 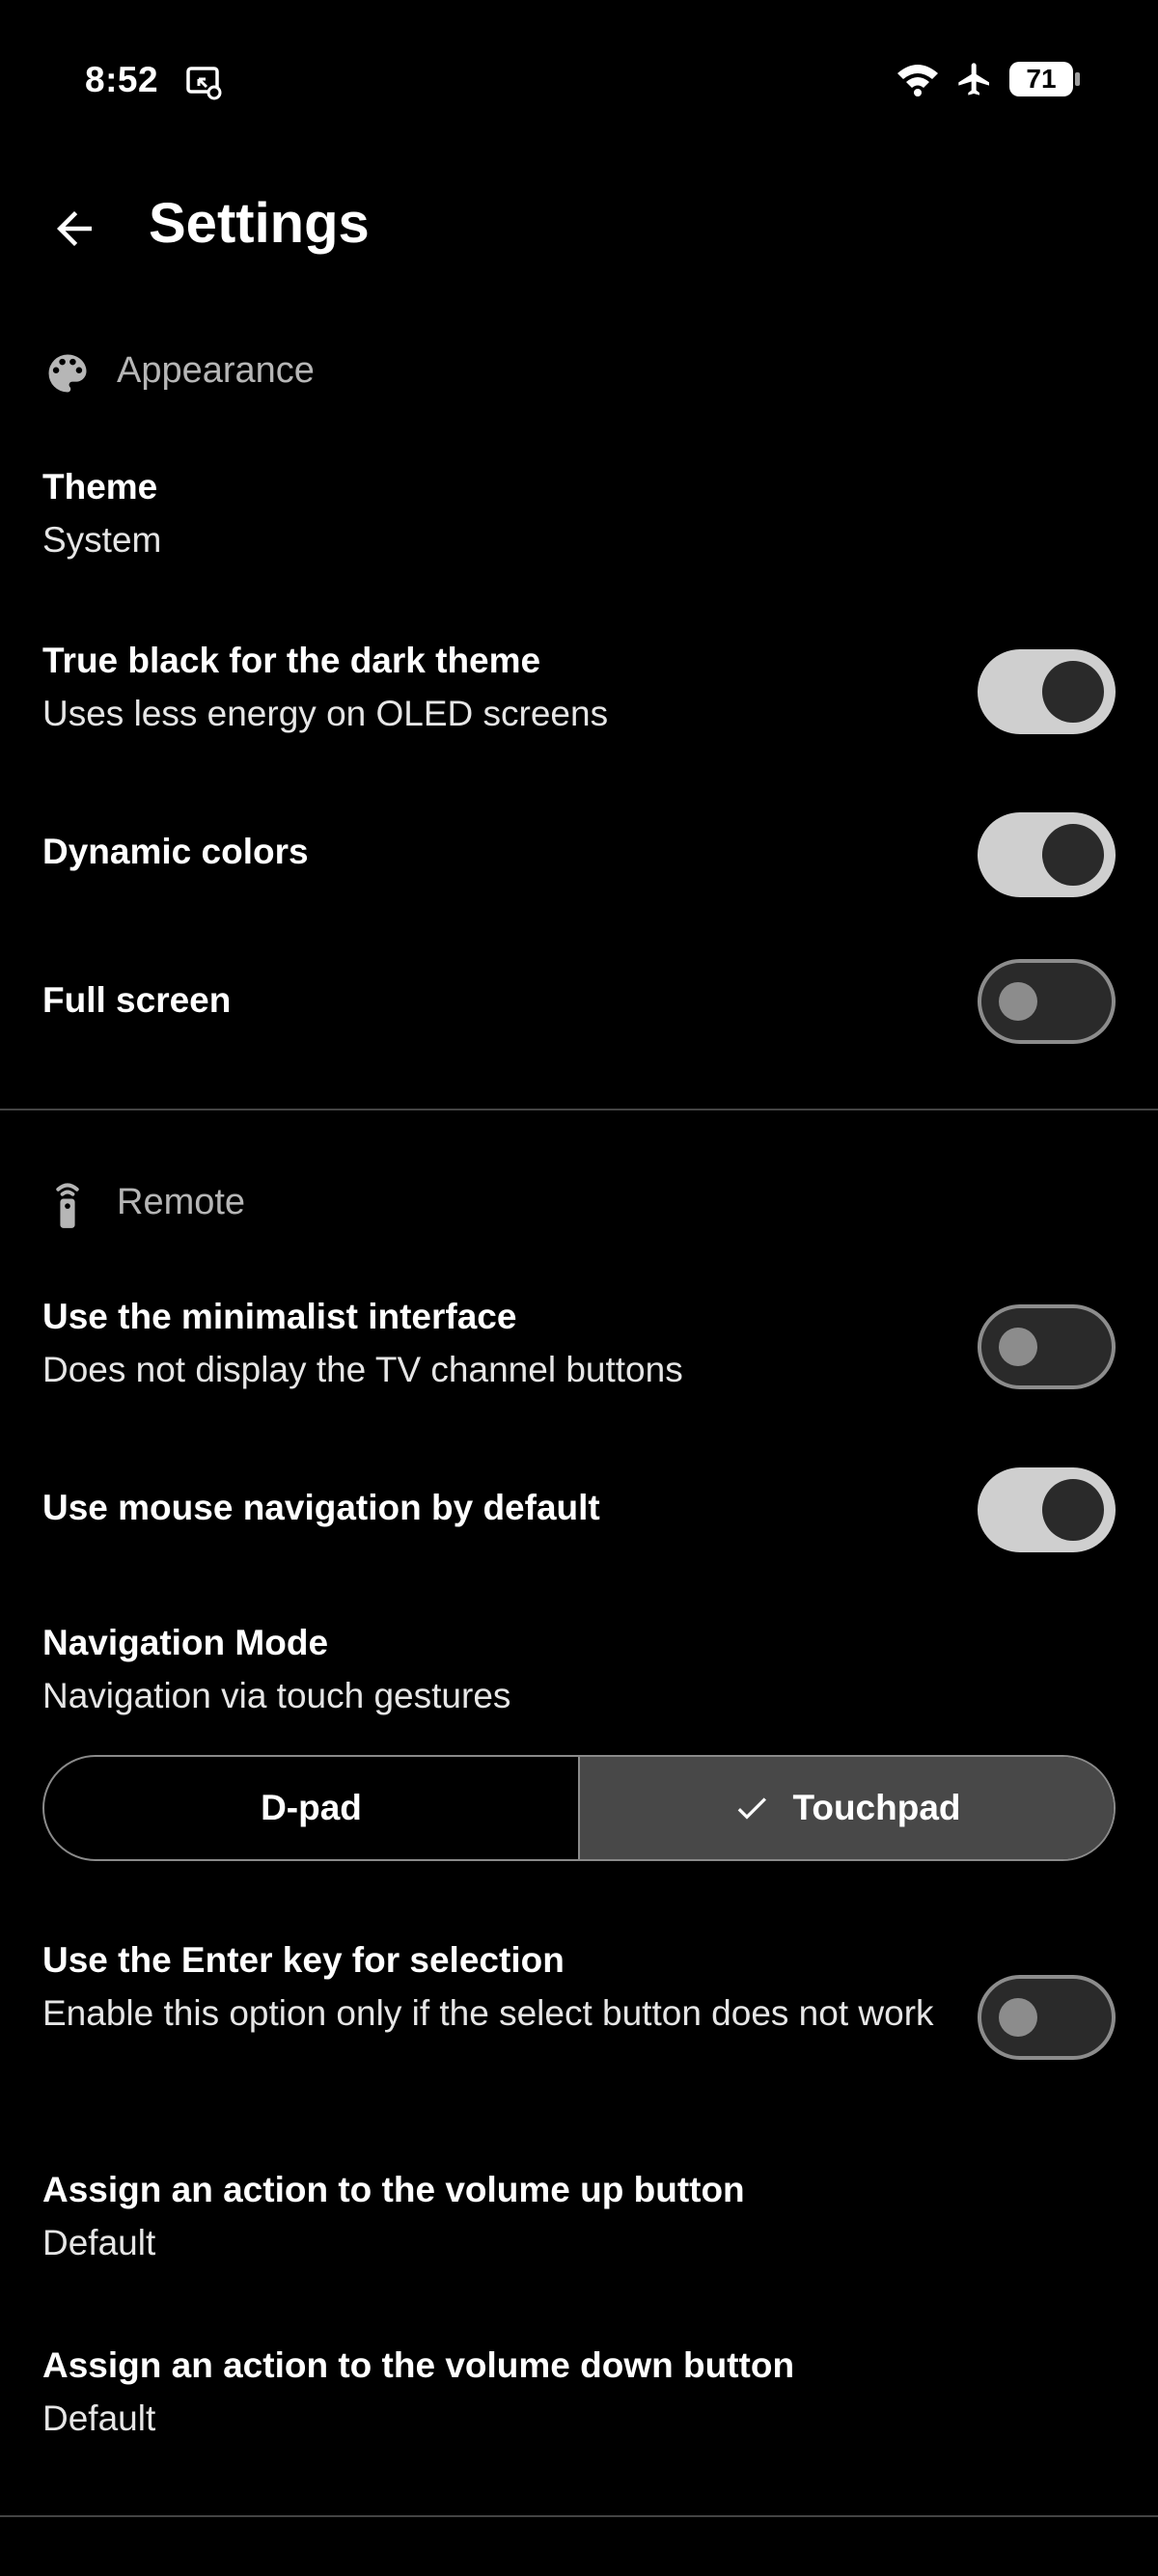 What do you see at coordinates (99, 2418) in the screenshot?
I see `volume-down-value: Default` at bounding box center [99, 2418].